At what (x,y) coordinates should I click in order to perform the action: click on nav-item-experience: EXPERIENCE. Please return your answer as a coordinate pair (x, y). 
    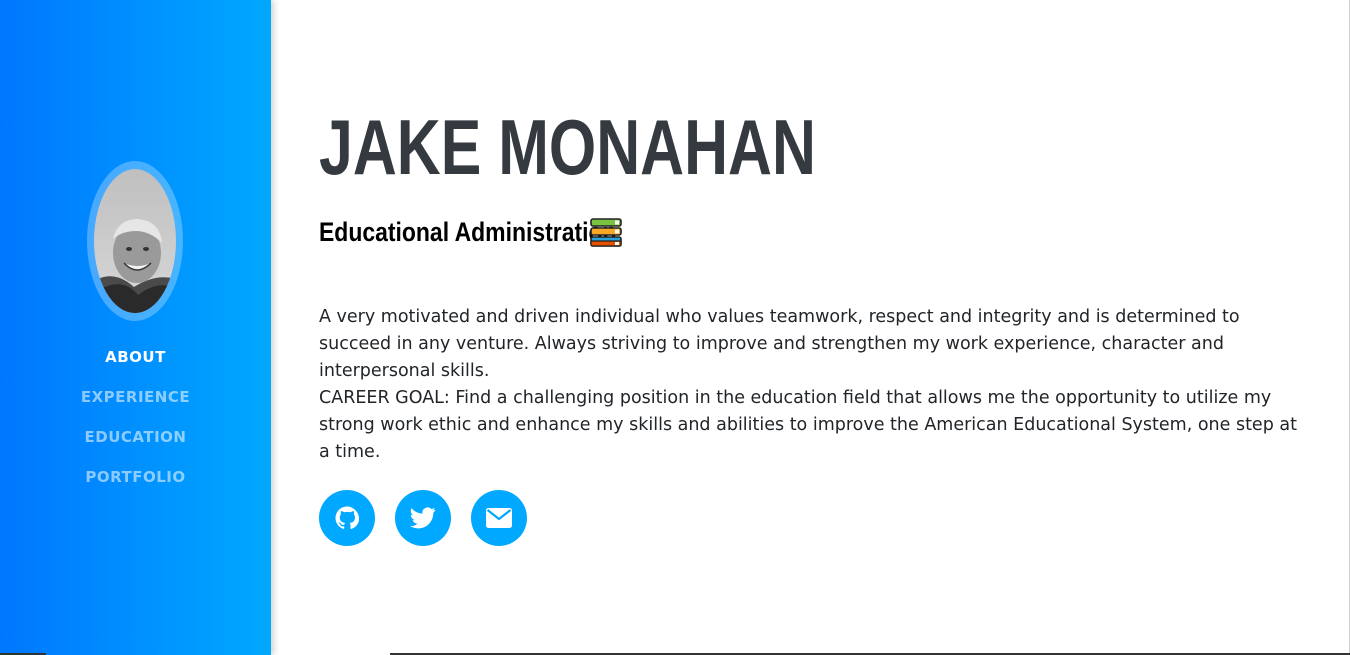
    Looking at the image, I should click on (135, 403).